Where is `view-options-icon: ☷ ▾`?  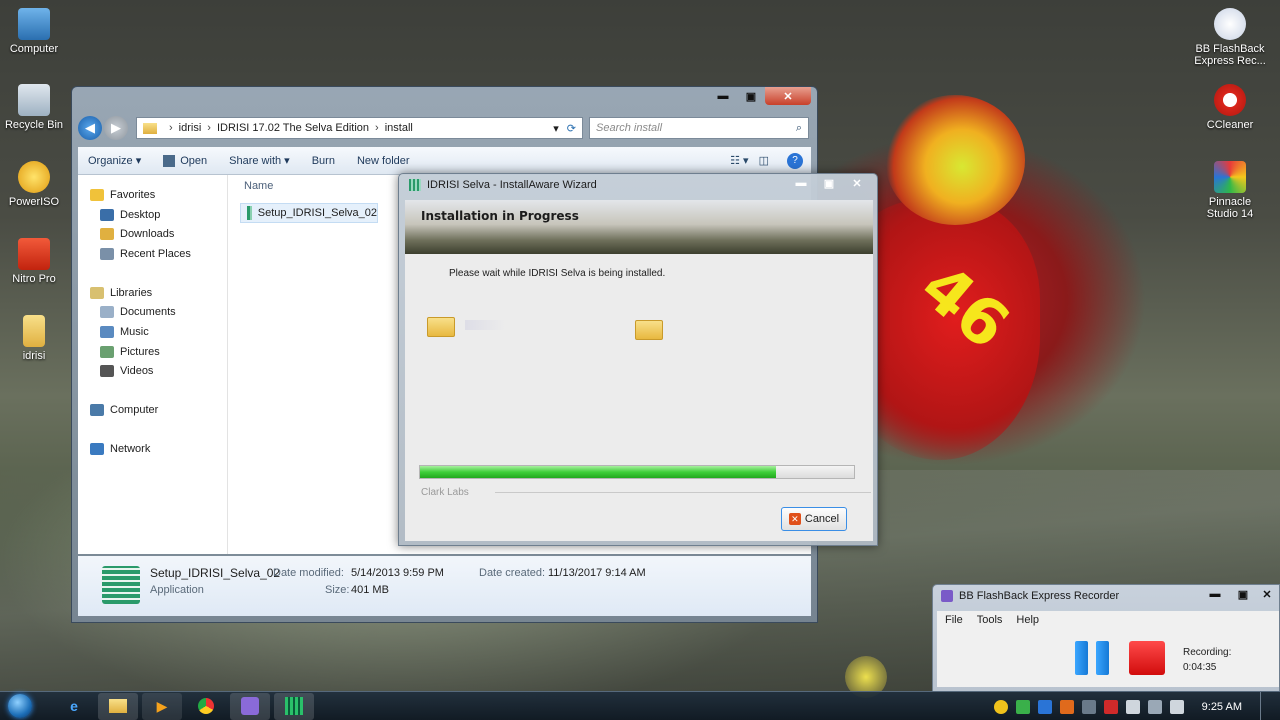
view-options-icon: ☷ ▾ is located at coordinates (739, 160).